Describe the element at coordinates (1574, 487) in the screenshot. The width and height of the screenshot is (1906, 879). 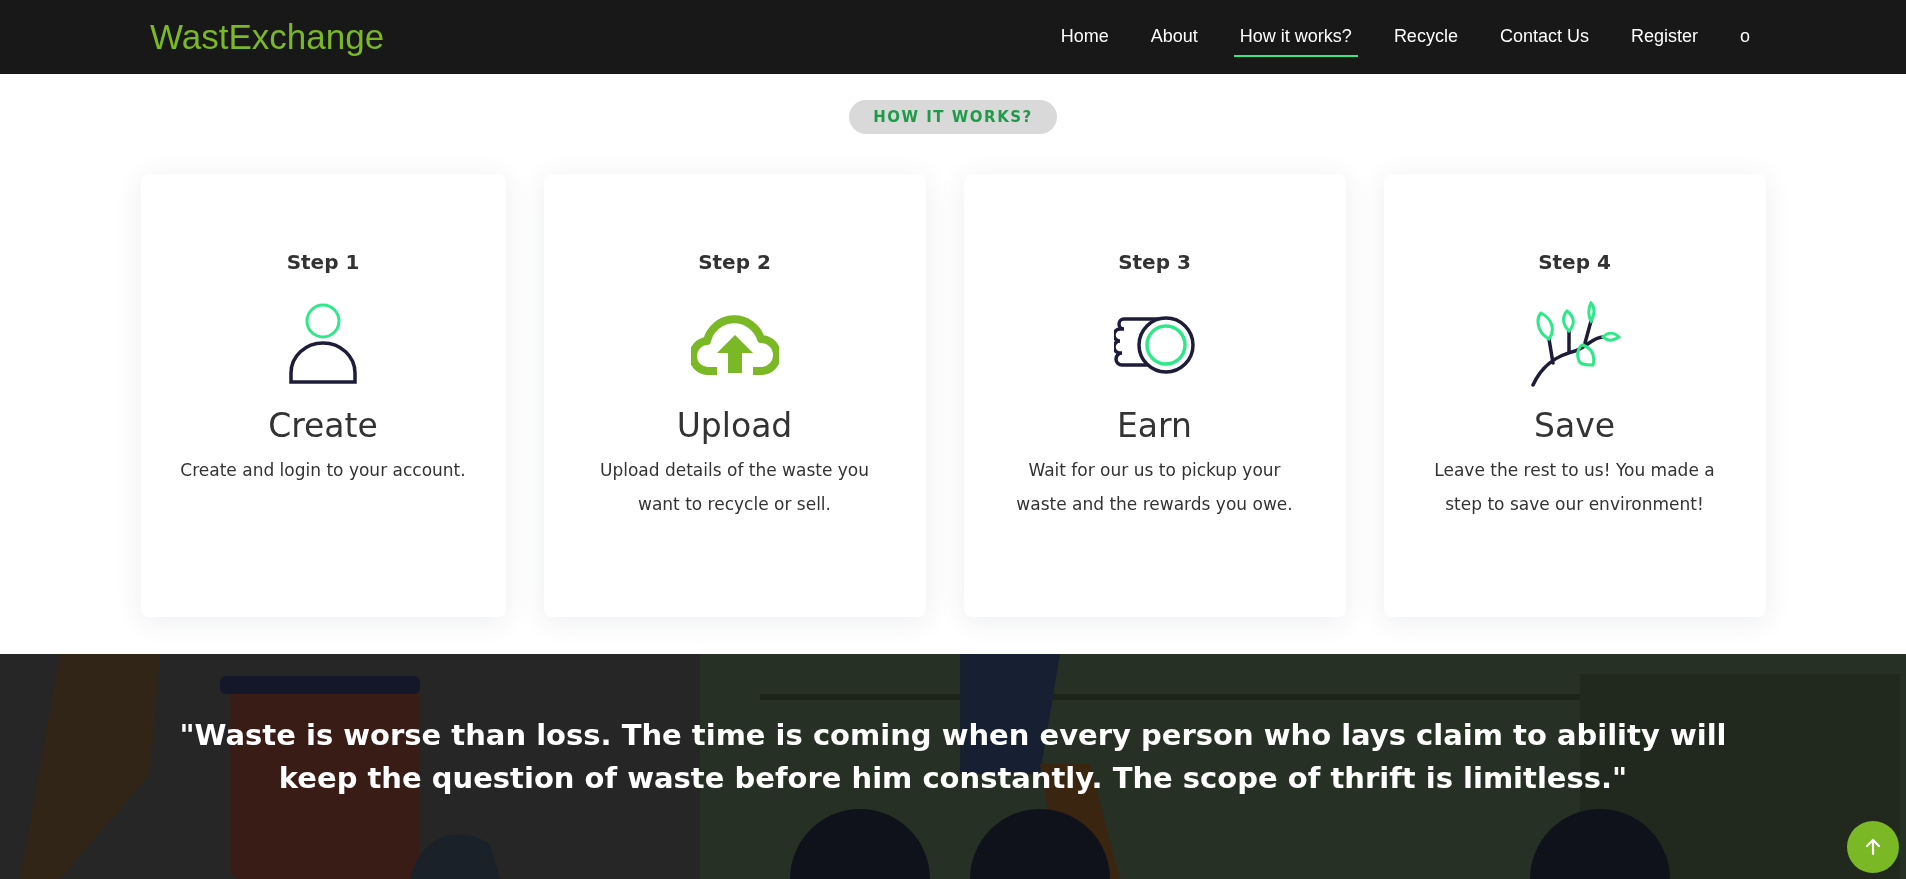
I see `step-description: Leave the rest to us! You made a step to save our environment!` at that location.